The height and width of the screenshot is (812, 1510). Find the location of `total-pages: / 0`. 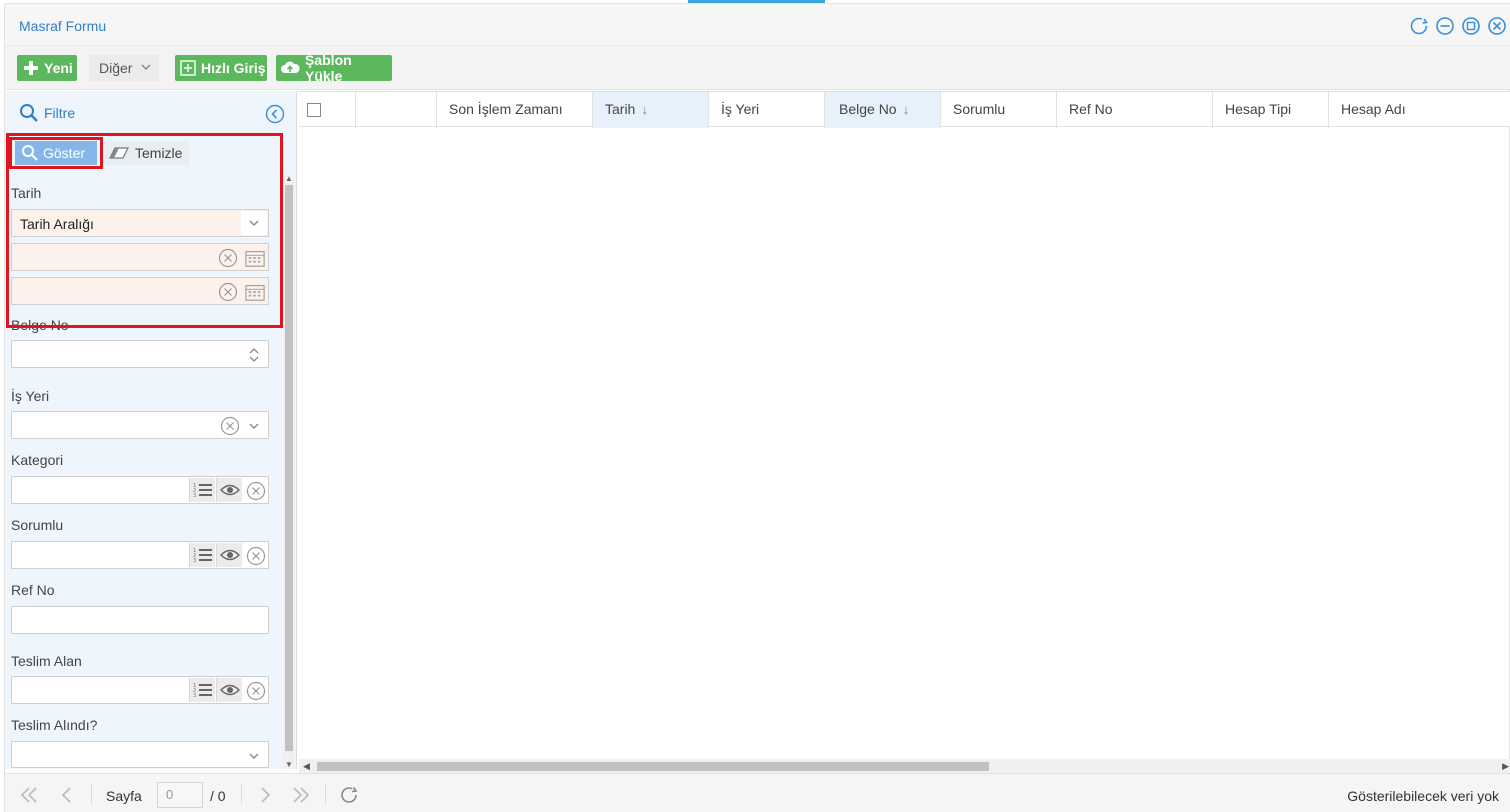

total-pages: / 0 is located at coordinates (218, 796).